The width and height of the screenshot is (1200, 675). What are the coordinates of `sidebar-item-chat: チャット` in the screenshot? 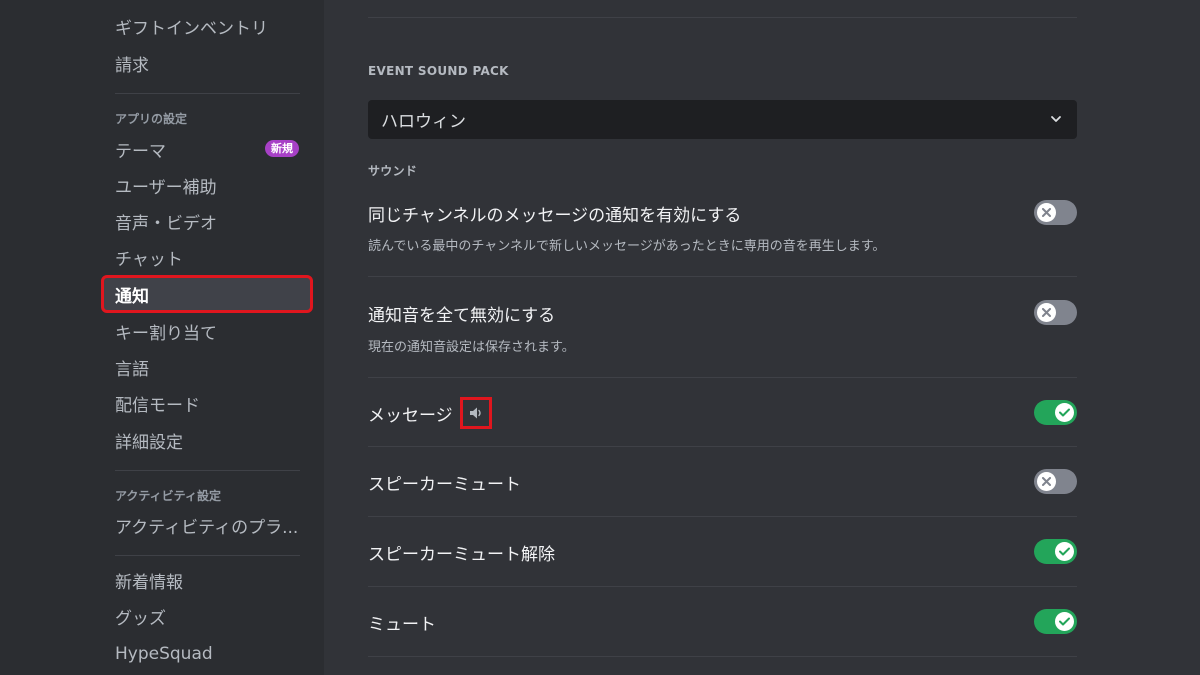 It's located at (207, 257).